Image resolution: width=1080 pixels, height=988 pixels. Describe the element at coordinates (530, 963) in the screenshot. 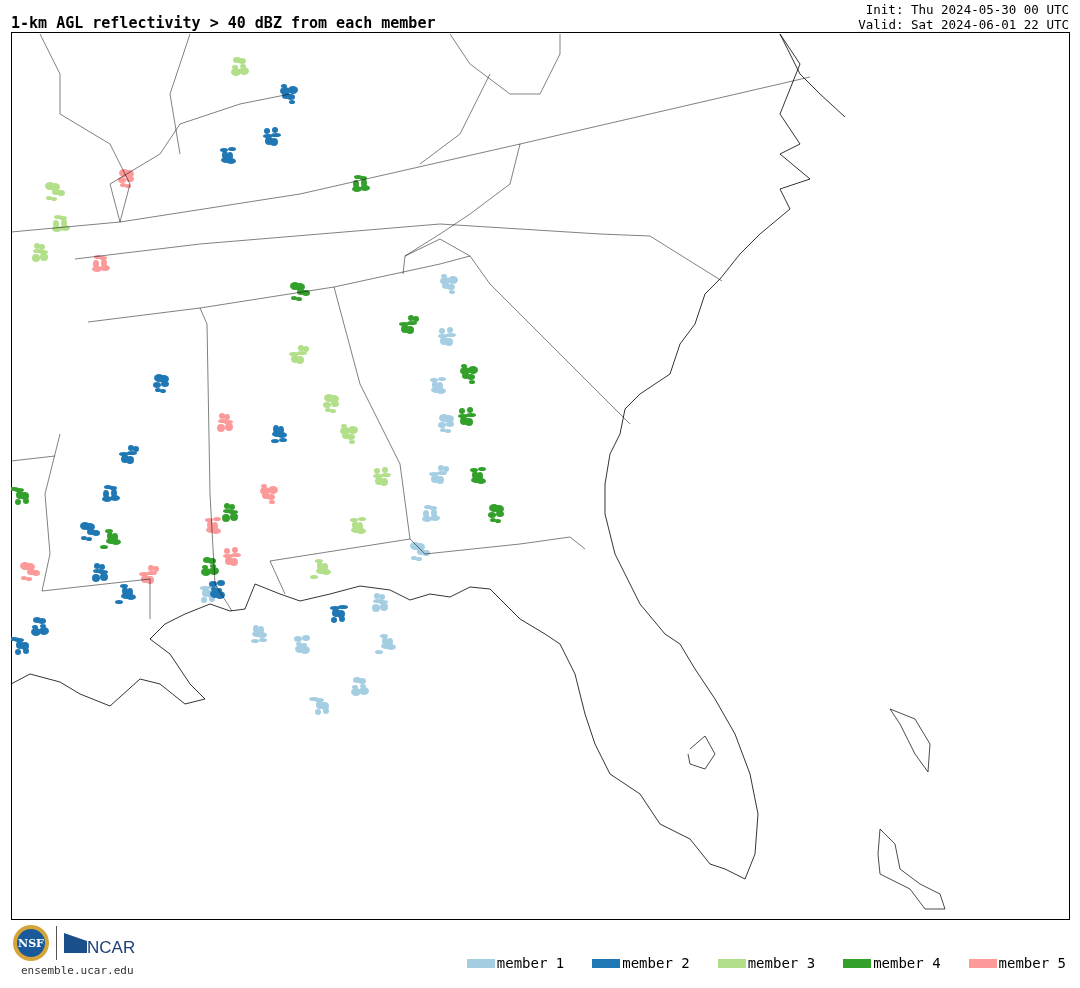

I see `legend-label: member 1` at that location.